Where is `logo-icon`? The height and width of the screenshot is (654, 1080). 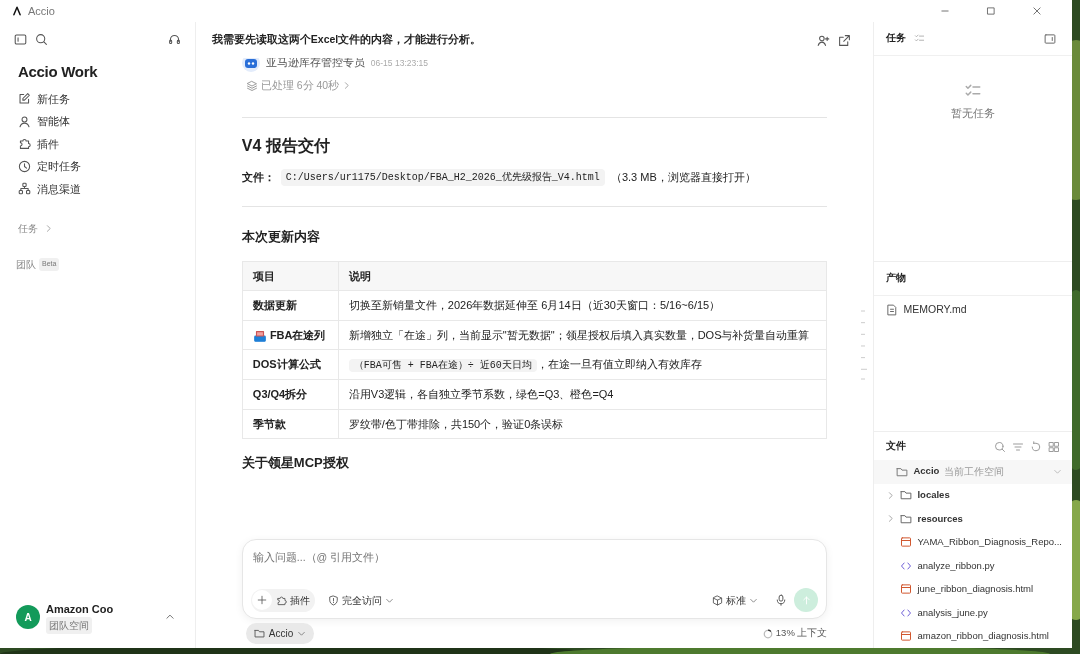
logo-icon is located at coordinates (17, 11).